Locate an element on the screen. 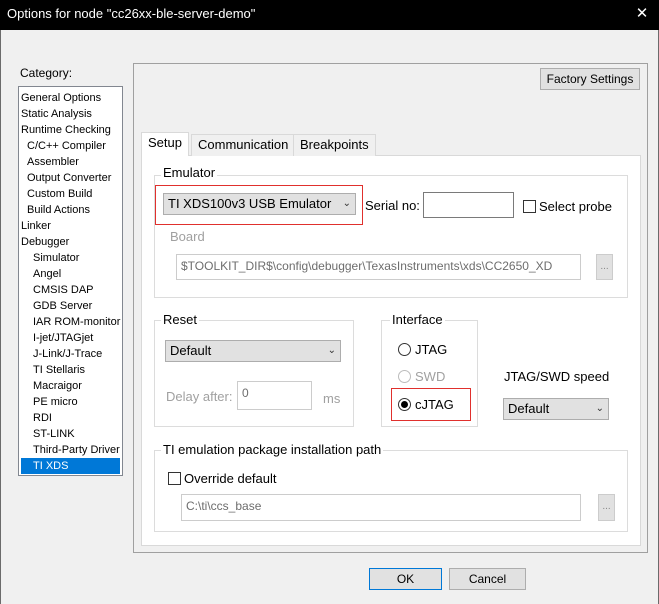  category-item: J-Link/J-Trace is located at coordinates (61, 354).